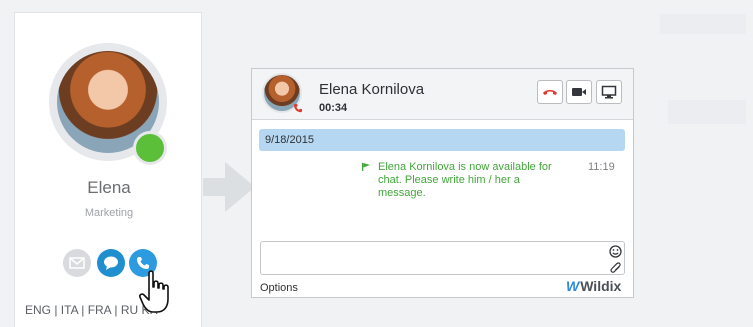 The image size is (753, 327). What do you see at coordinates (143, 263) in the screenshot?
I see `phone-icon` at bounding box center [143, 263].